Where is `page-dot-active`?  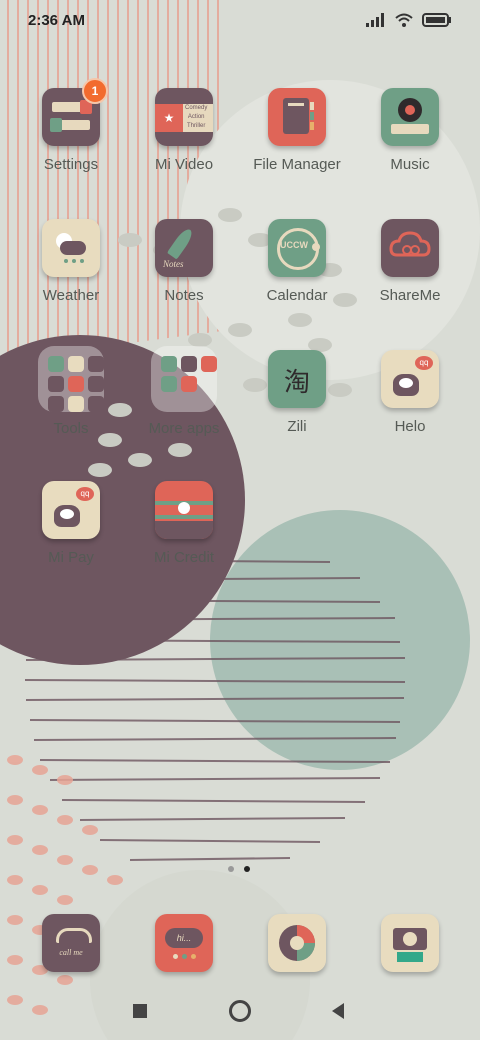
page-dot-active is located at coordinates (247, 869).